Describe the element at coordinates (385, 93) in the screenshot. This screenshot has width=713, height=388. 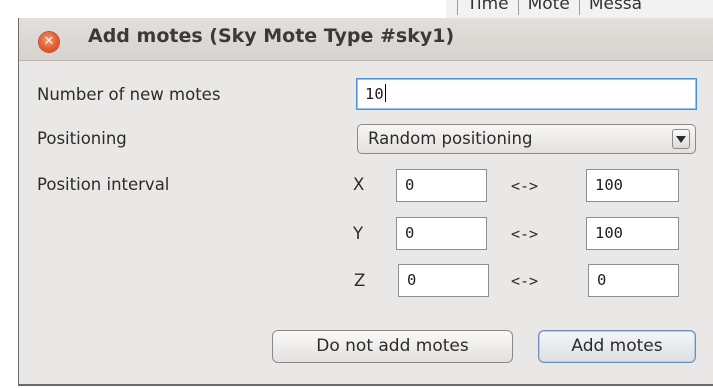
I see `text-caret` at that location.